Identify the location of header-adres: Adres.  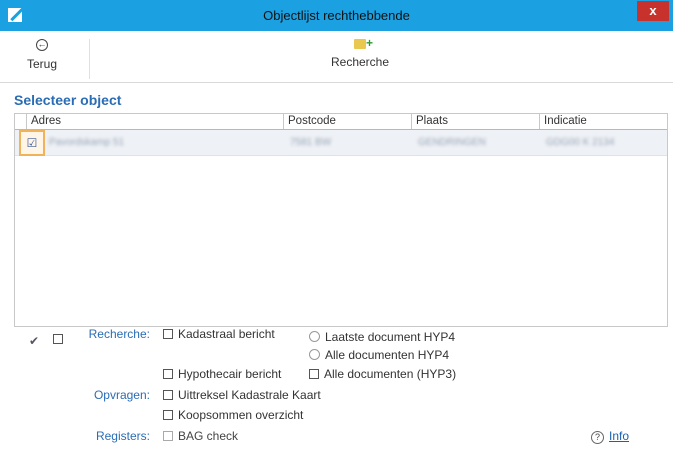
(155, 121).